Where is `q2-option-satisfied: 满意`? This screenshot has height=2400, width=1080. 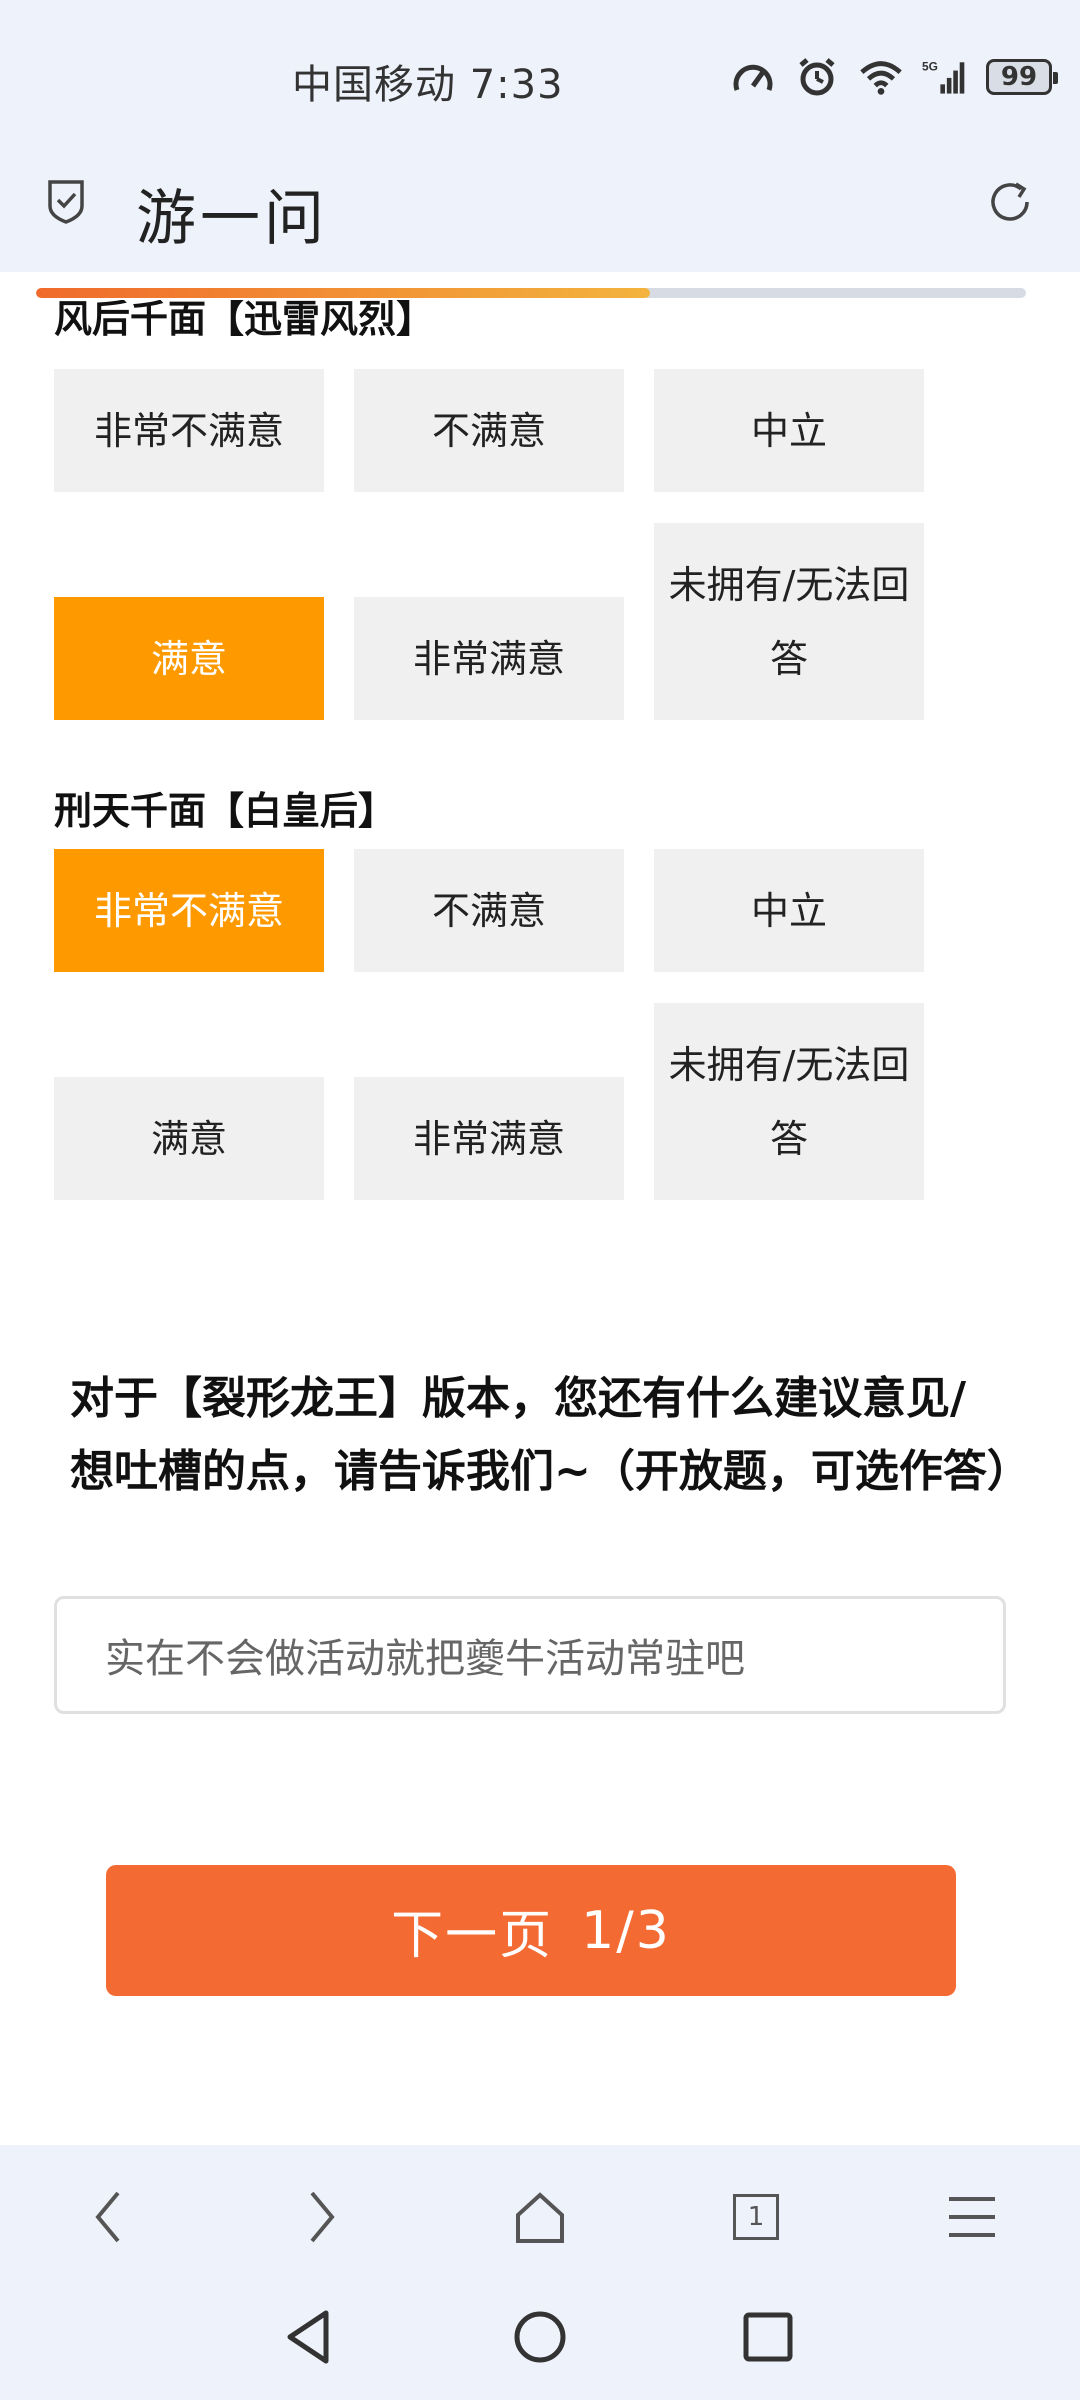 q2-option-satisfied: 满意 is located at coordinates (189, 1138).